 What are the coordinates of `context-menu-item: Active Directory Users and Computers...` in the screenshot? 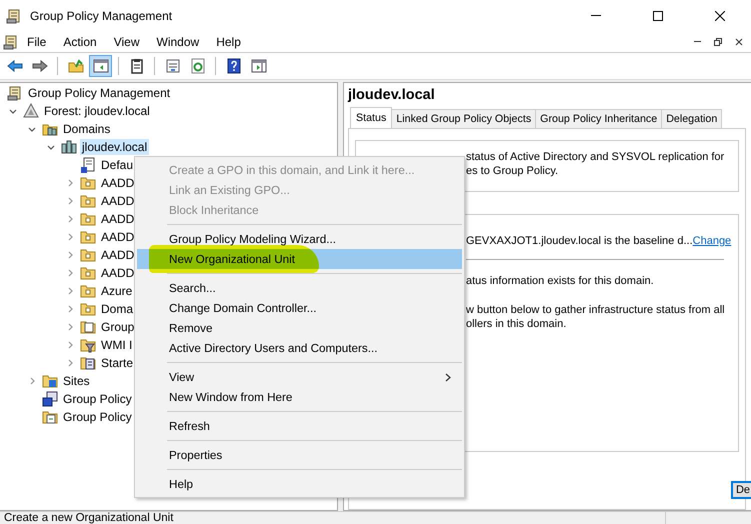 It's located at (299, 348).